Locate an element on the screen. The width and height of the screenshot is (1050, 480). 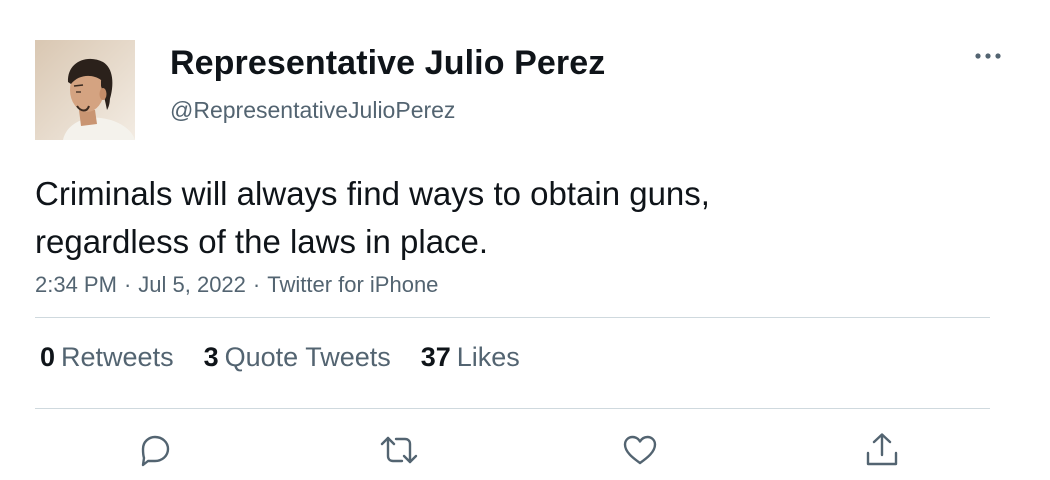
quote-tweets-label: Quote Tweets is located at coordinates (307, 357).